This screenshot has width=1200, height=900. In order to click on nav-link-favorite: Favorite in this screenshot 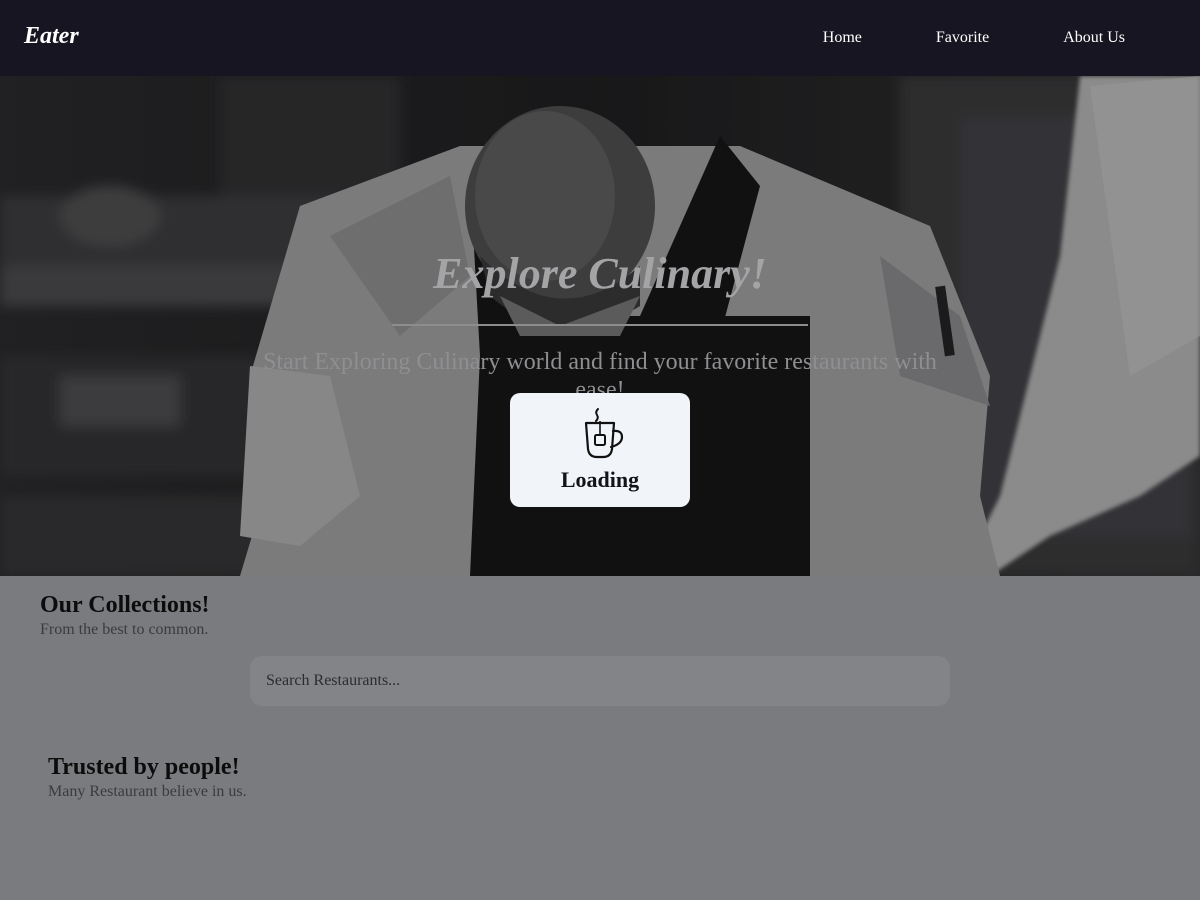, I will do `click(962, 38)`.